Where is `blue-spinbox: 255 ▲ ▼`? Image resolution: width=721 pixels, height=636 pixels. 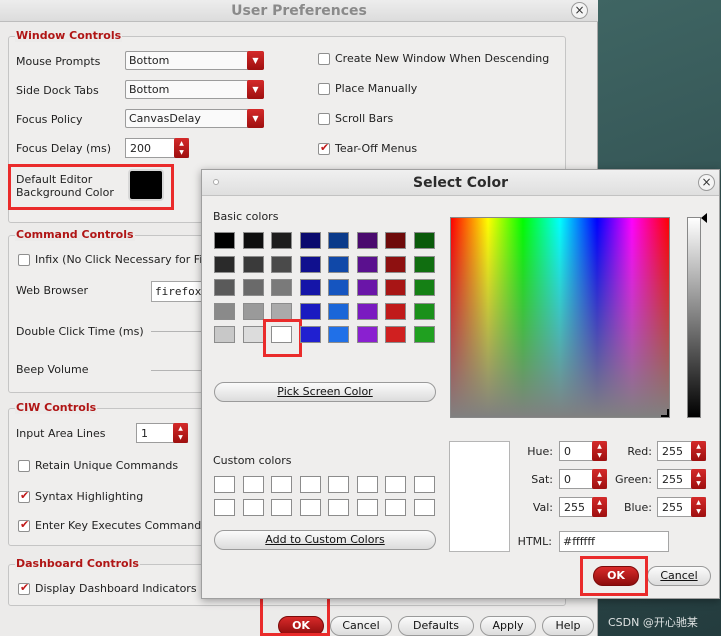
blue-spinbox: 255 ▲ ▼ is located at coordinates (681, 507).